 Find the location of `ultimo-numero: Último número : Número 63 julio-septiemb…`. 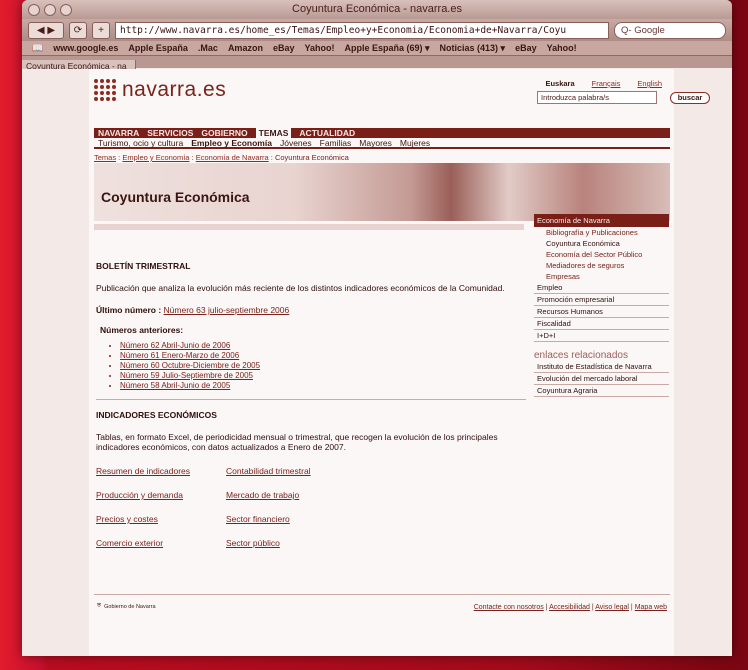

ultimo-numero: Último número : Número 63 julio-septiemb… is located at coordinates (193, 310).